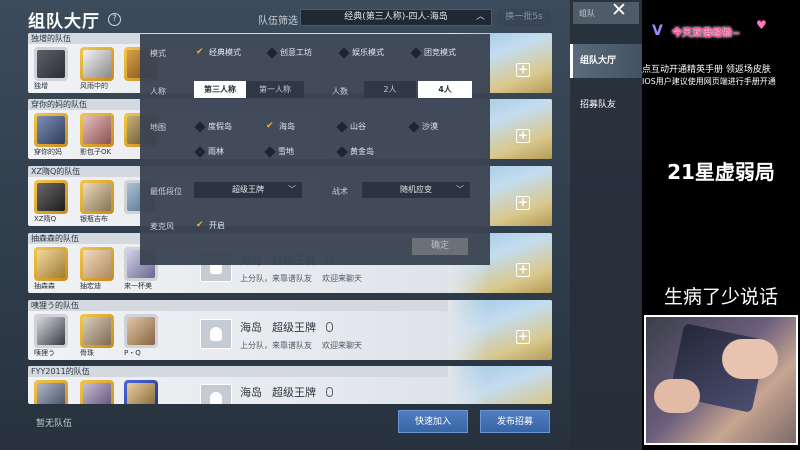  I want to click on double-exp-banner: V 今天双倍经验~ ♥, so click(721, 29).